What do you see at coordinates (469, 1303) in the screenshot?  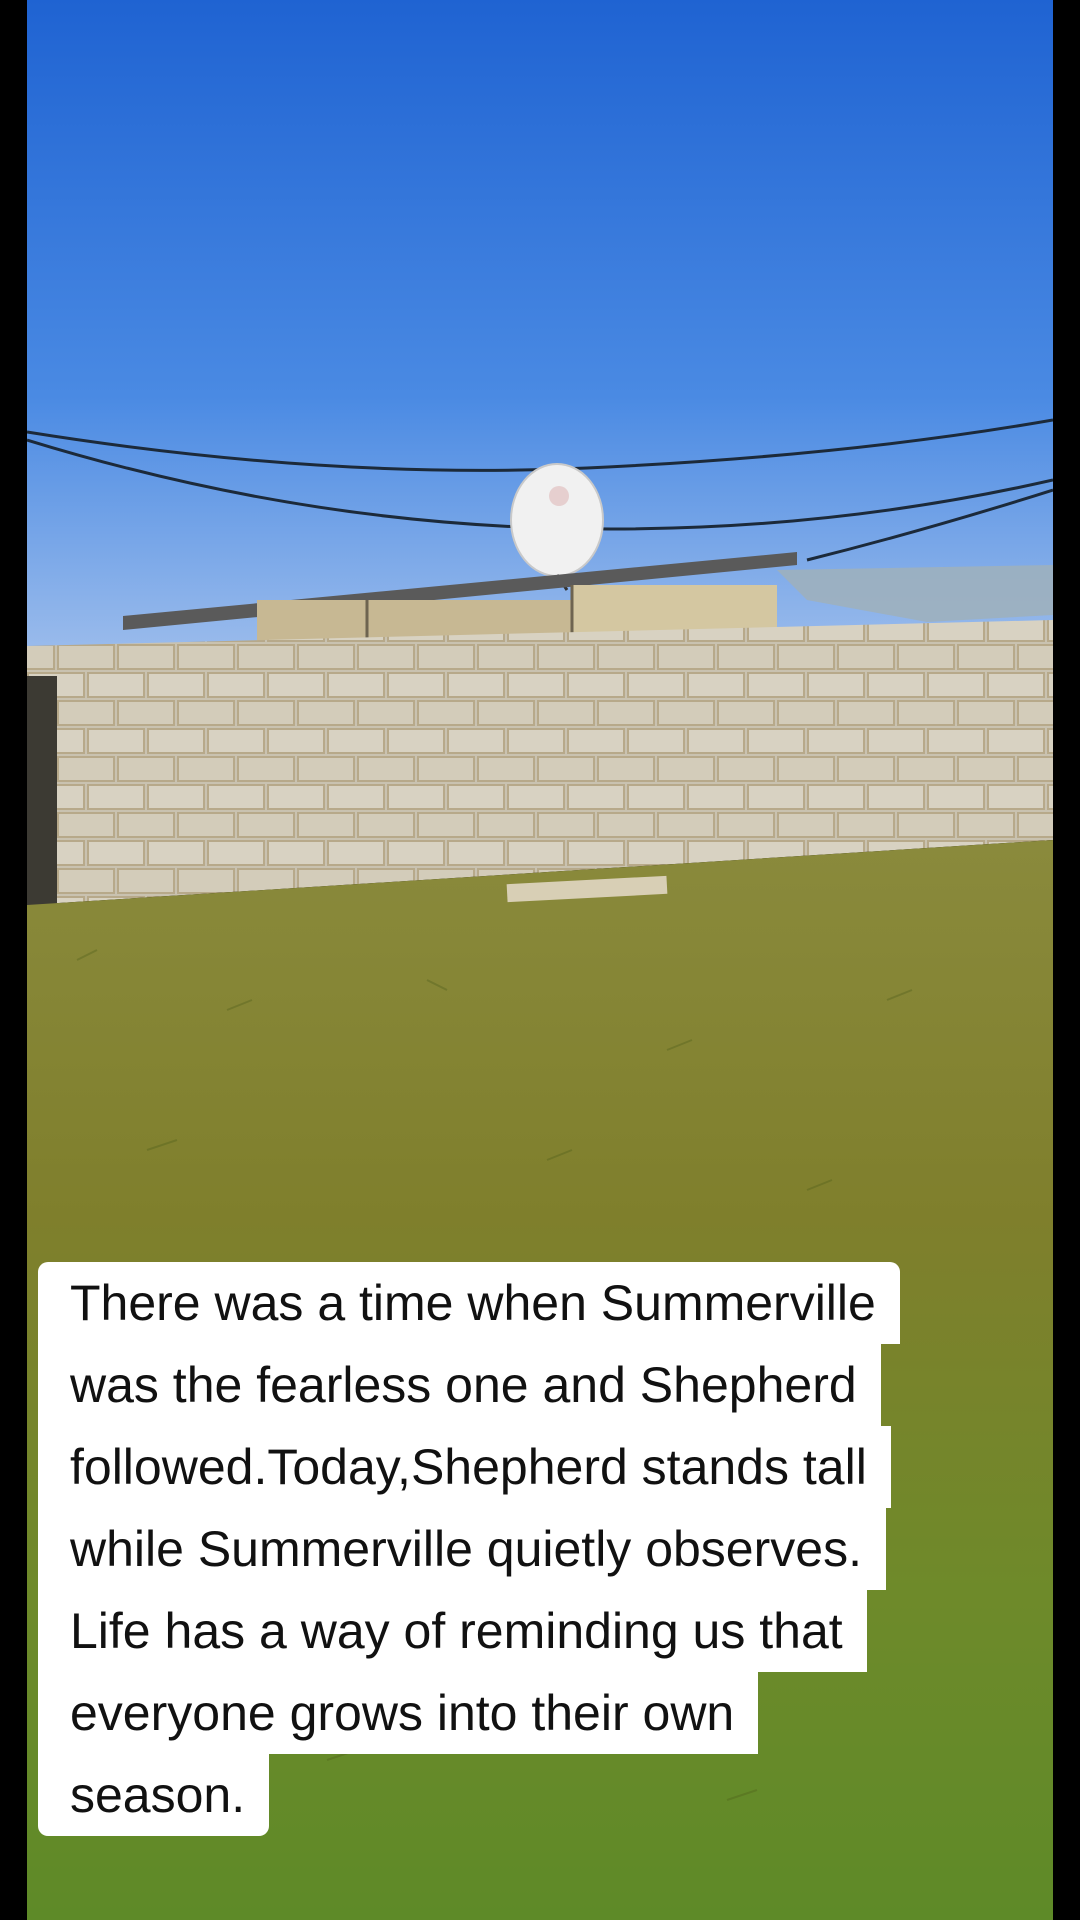 I see `caption-line: There was a time when Summerville` at bounding box center [469, 1303].